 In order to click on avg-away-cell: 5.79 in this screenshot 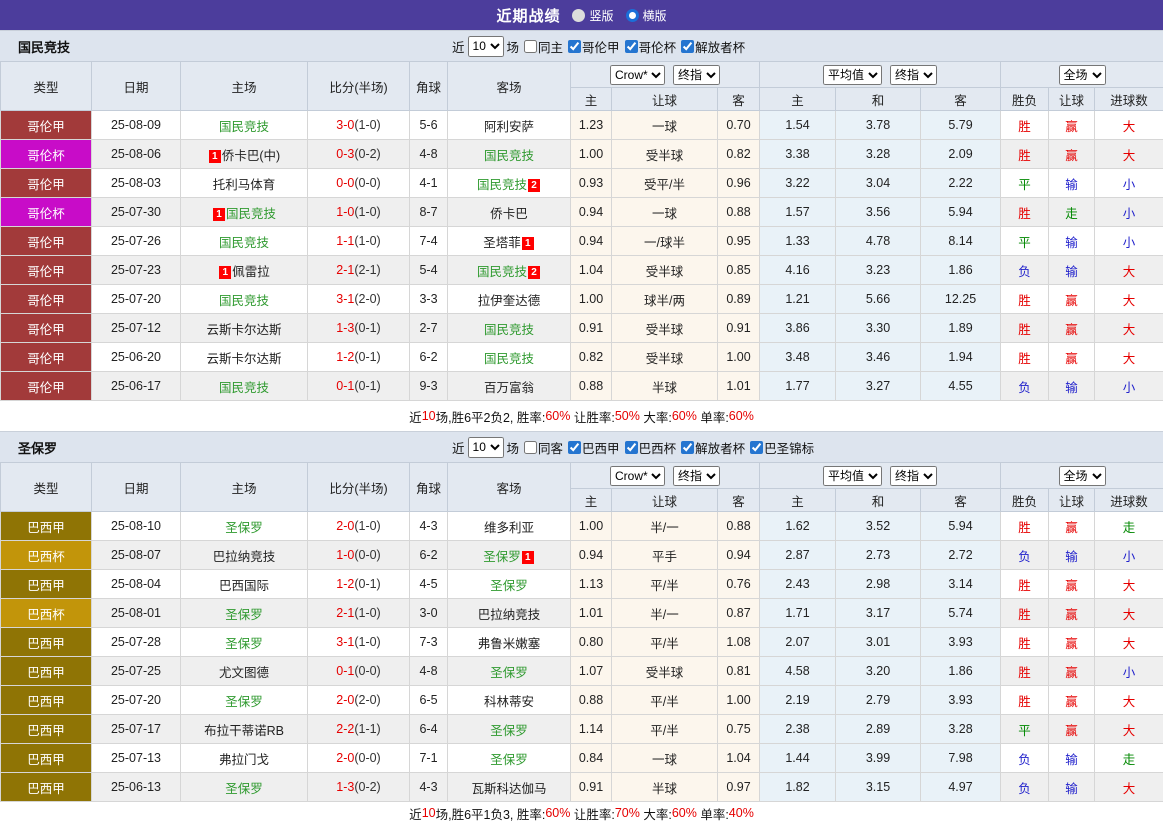, I will do `click(961, 125)`.